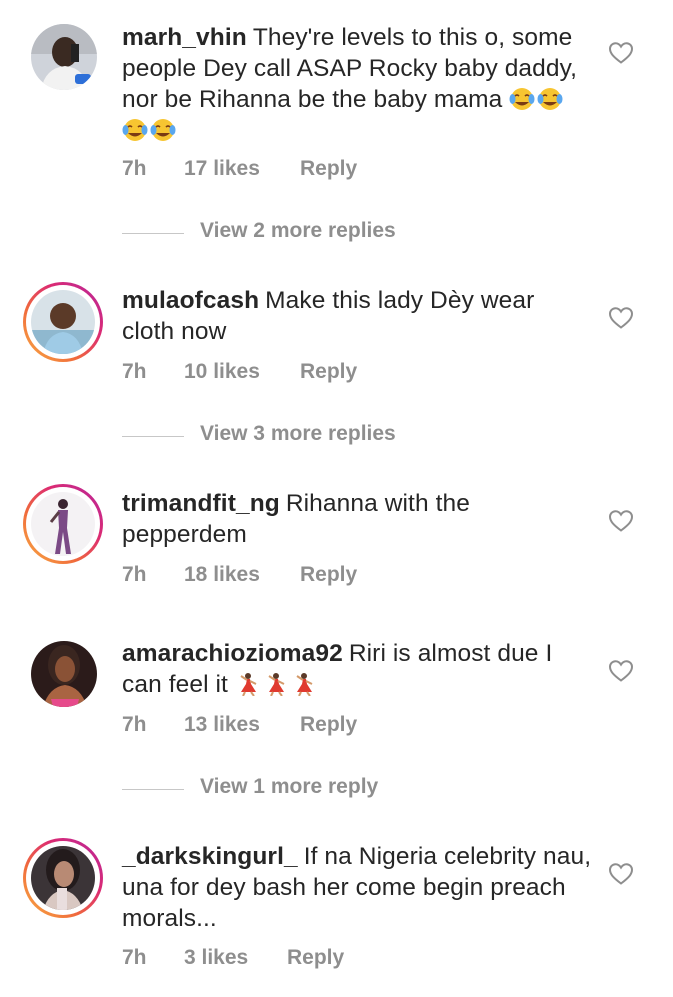  What do you see at coordinates (222, 169) in the screenshot?
I see `comment-likes: 17 likes` at bounding box center [222, 169].